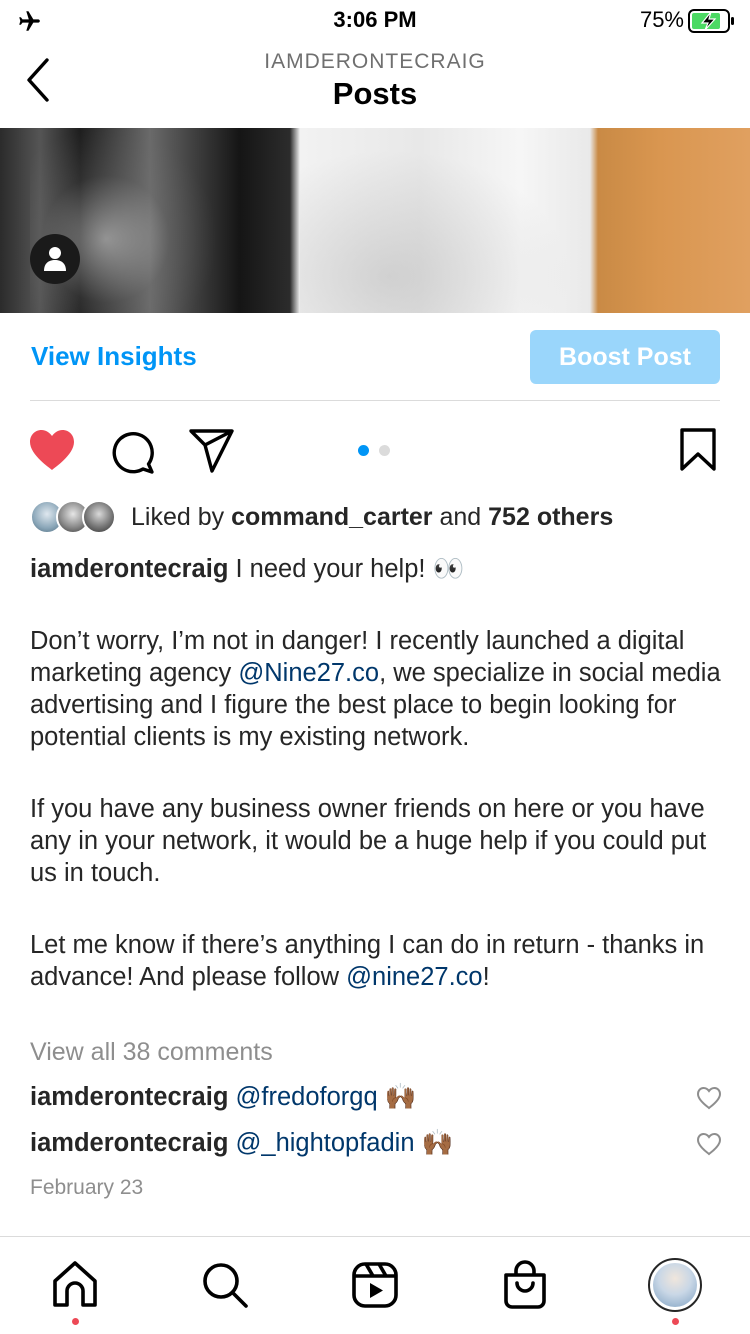 This screenshot has height=1334, width=750. Describe the element at coordinates (225, 1285) in the screenshot. I see `search-icon` at that location.